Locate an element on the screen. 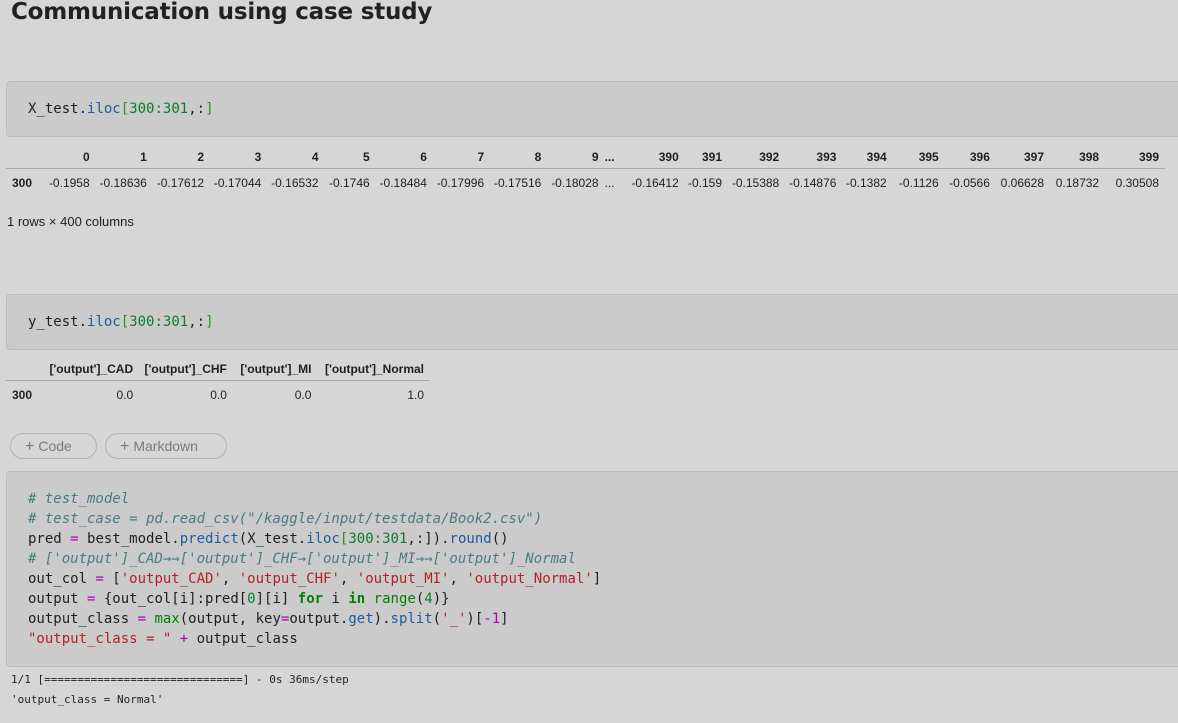 The height and width of the screenshot is (723, 1178). column-header: 4 is located at coordinates (290, 157).